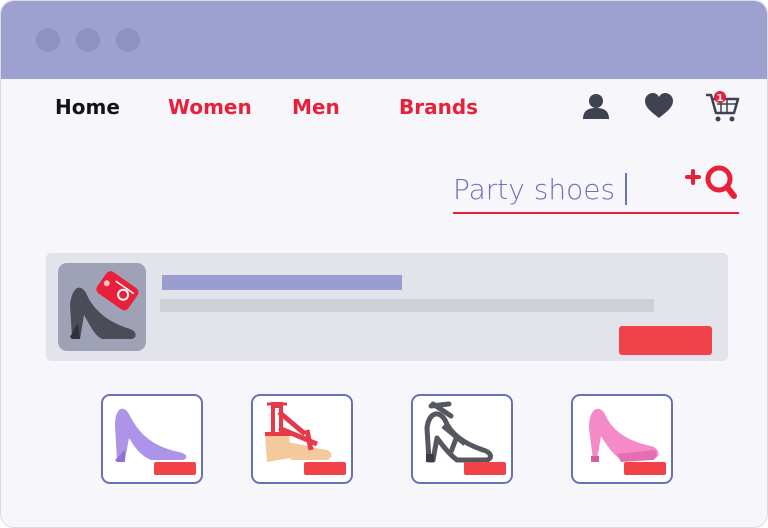 This screenshot has height=528, width=768. What do you see at coordinates (384, 108) in the screenshot?
I see `main-nav: Home Women Men Brands 1` at bounding box center [384, 108].